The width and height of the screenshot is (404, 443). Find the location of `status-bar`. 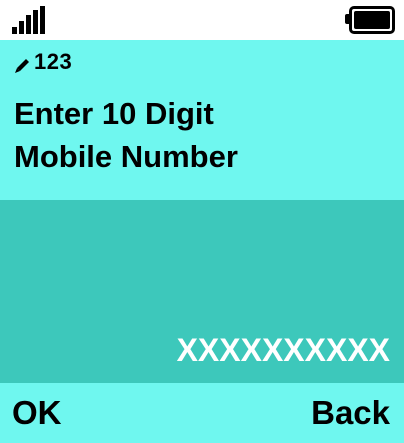

status-bar is located at coordinates (202, 20).